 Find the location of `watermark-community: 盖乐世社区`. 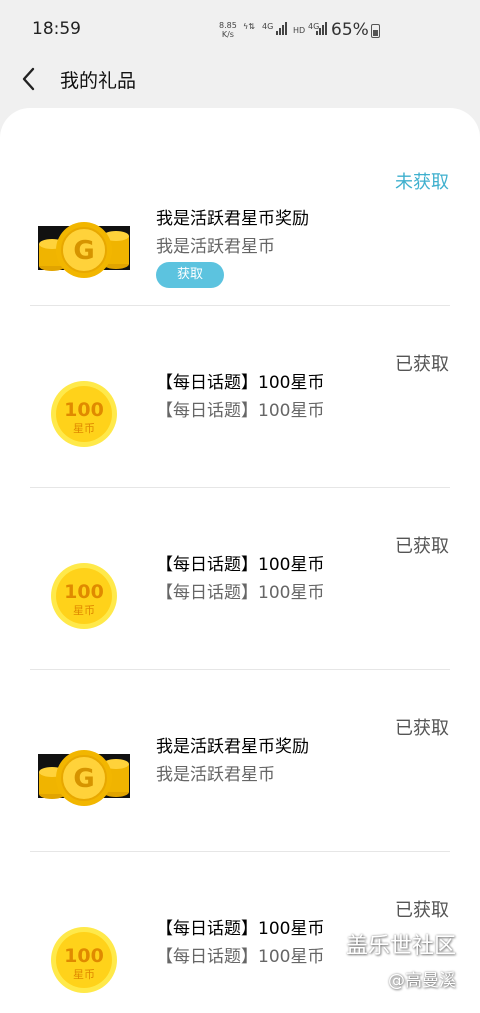

watermark-community: 盖乐世社区 is located at coordinates (401, 946).